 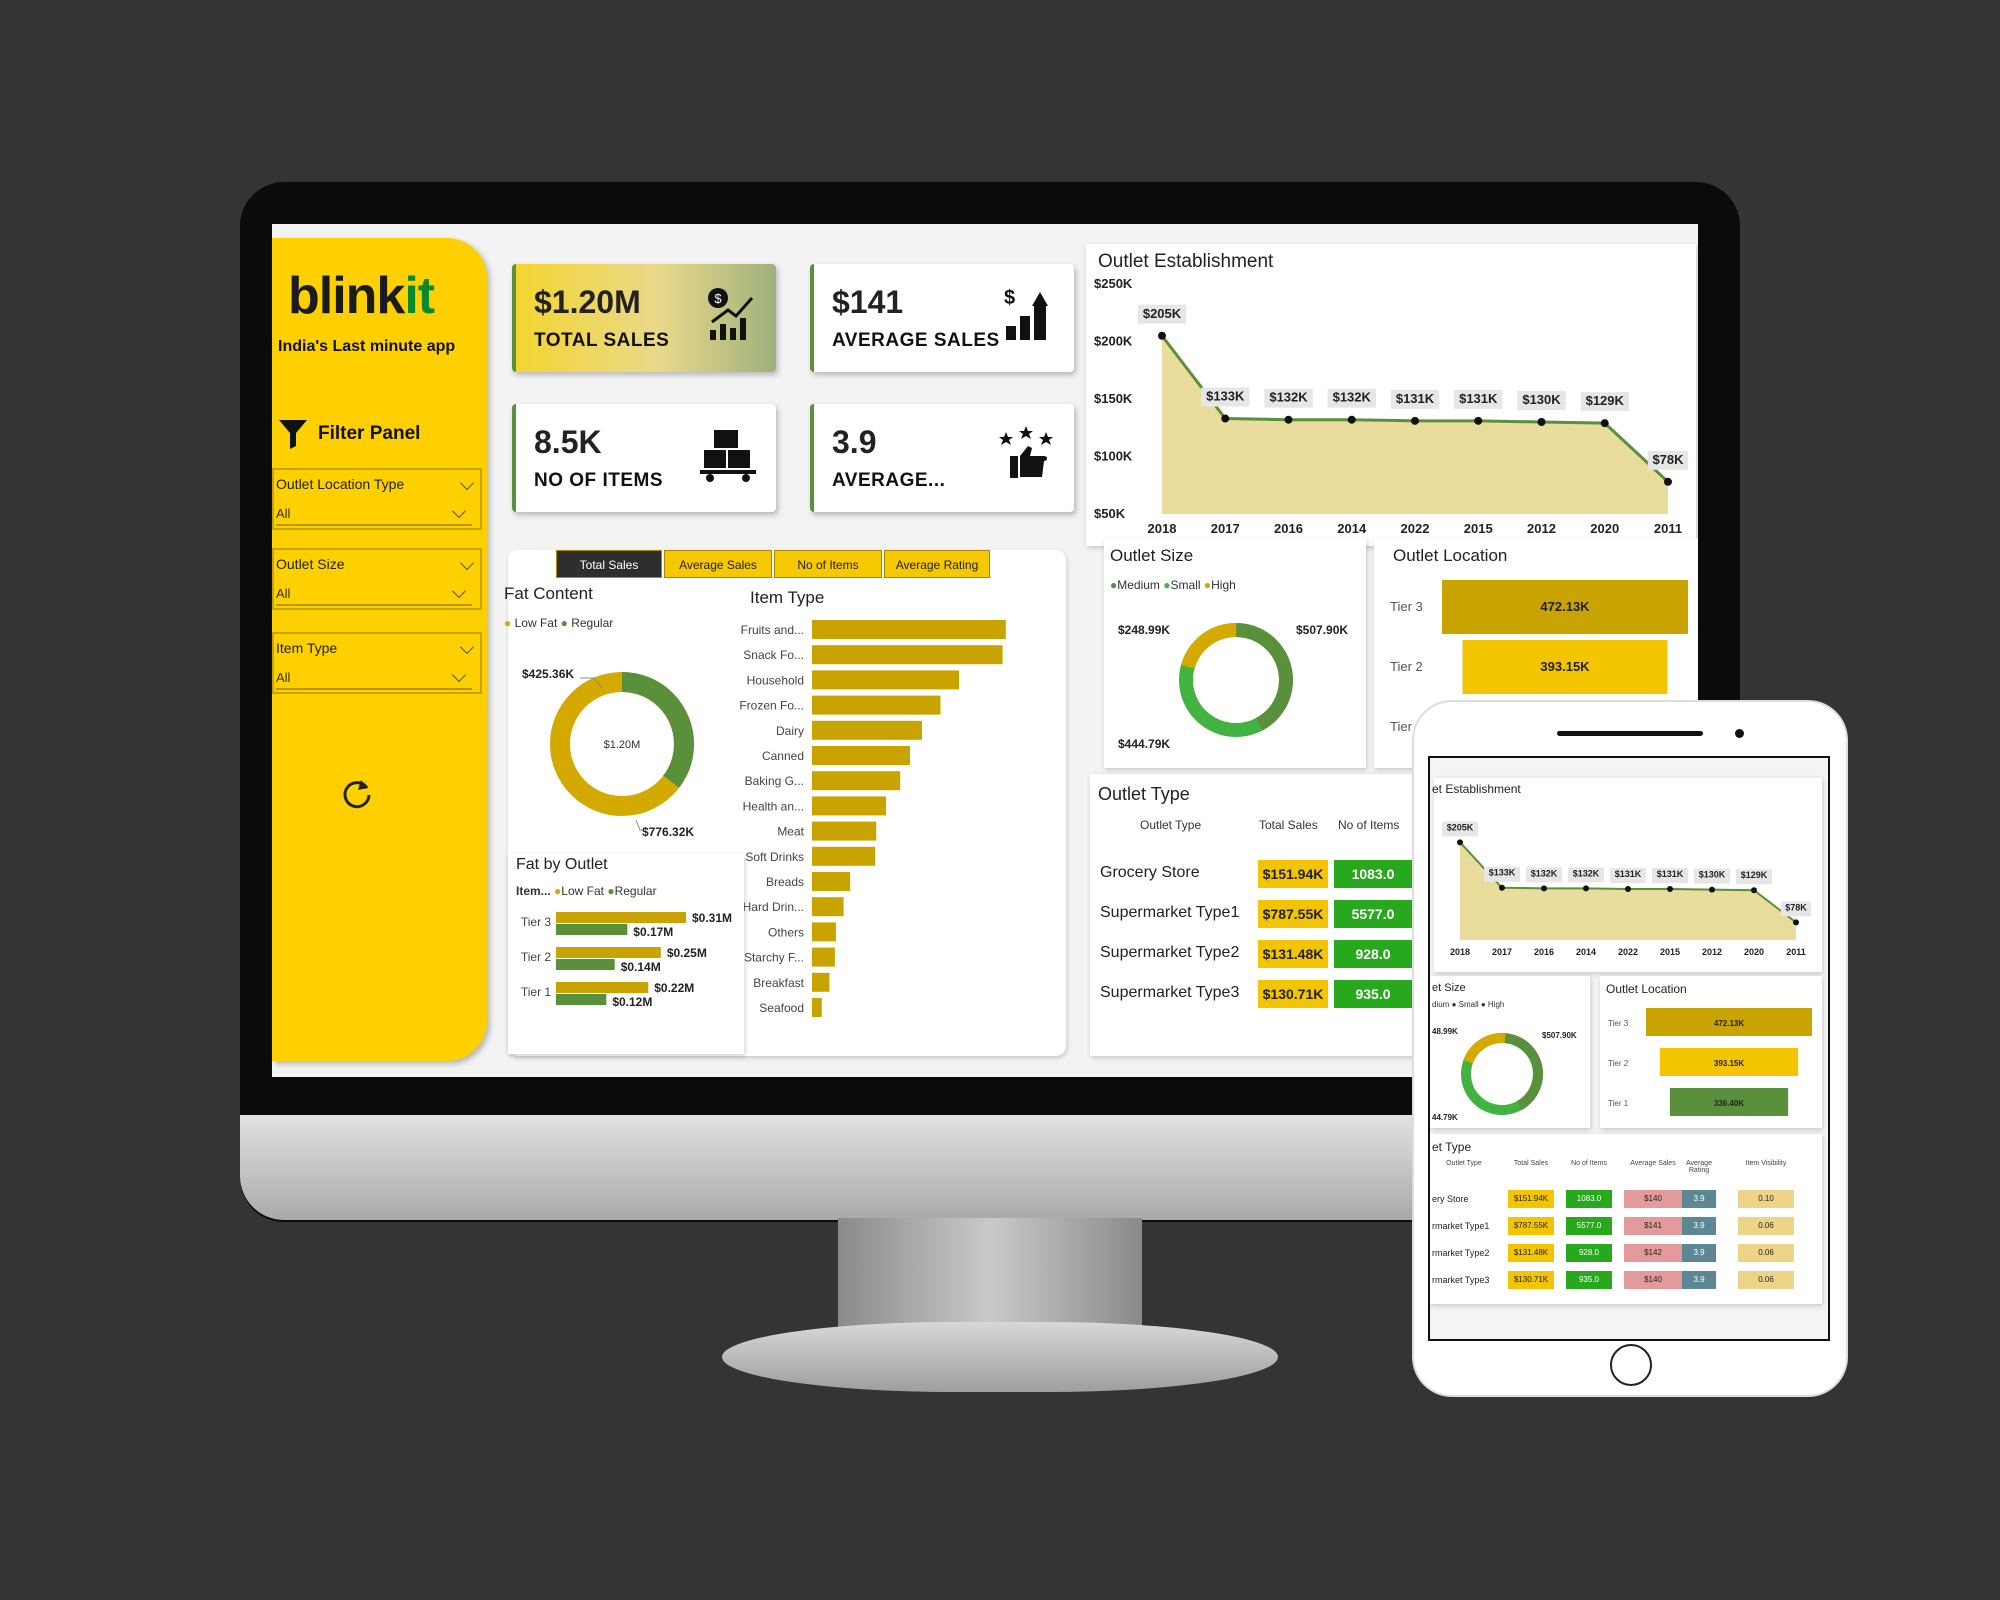 I want to click on column-header: Average Rating, so click(x=1699, y=1167).